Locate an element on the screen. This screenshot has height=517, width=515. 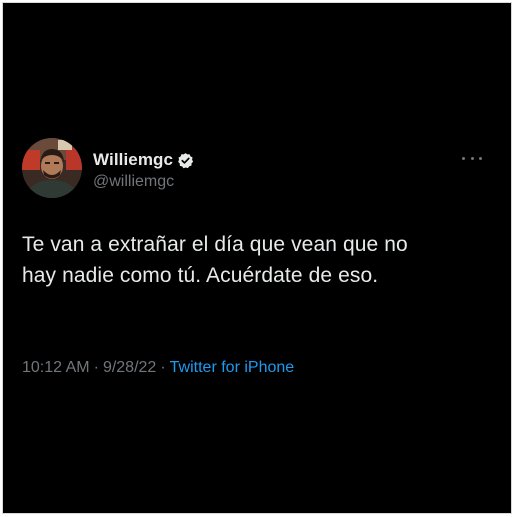
verified-badge-icon is located at coordinates (185, 160).